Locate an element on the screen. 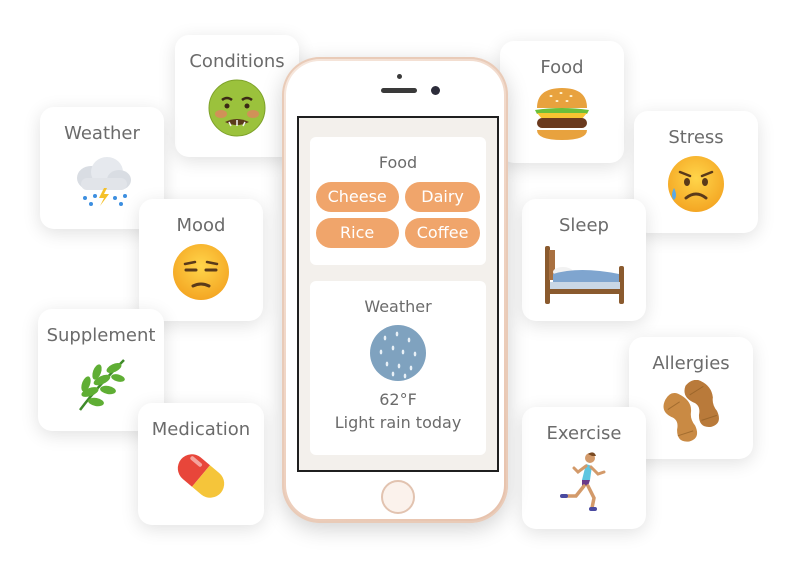 Image resolution: width=798 pixels, height=572 pixels. card-label: Allergies is located at coordinates (691, 363).